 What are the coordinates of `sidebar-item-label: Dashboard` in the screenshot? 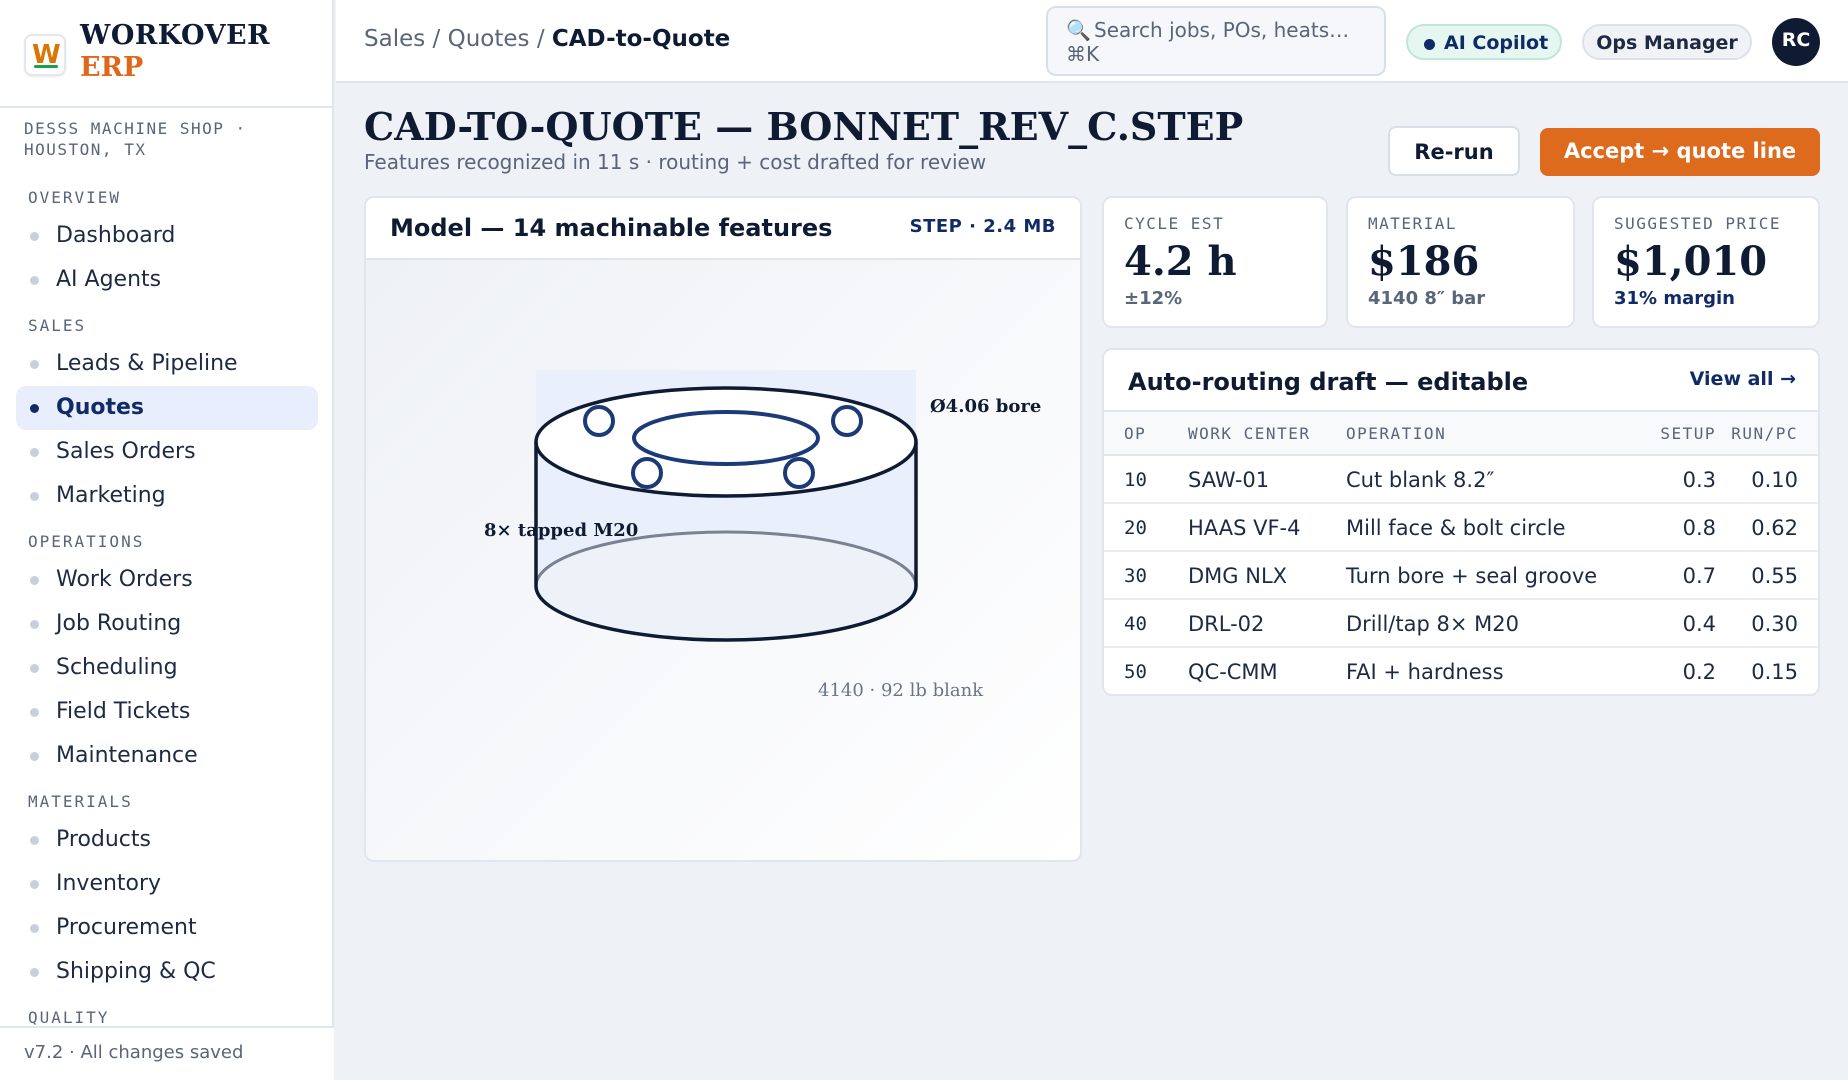 It's located at (116, 235).